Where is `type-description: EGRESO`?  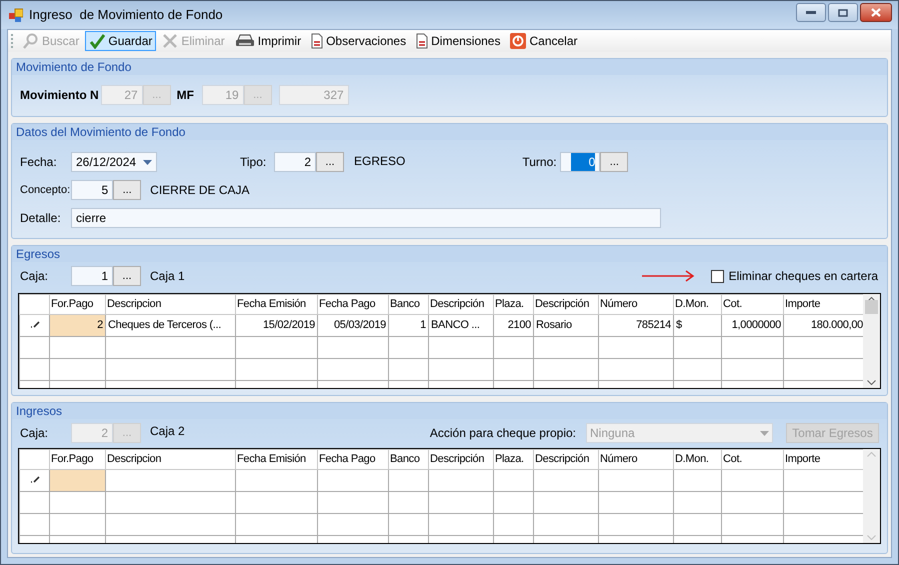
type-description: EGRESO is located at coordinates (380, 161).